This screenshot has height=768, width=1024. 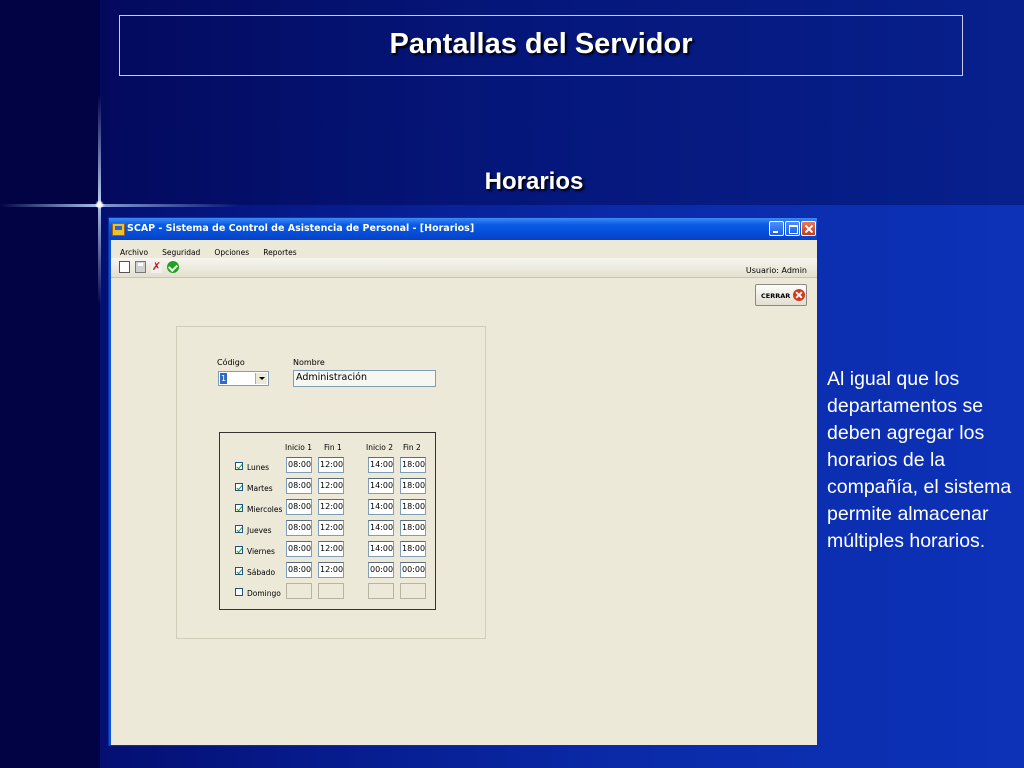 I want to click on inicio1-field, so click(x=299, y=591).